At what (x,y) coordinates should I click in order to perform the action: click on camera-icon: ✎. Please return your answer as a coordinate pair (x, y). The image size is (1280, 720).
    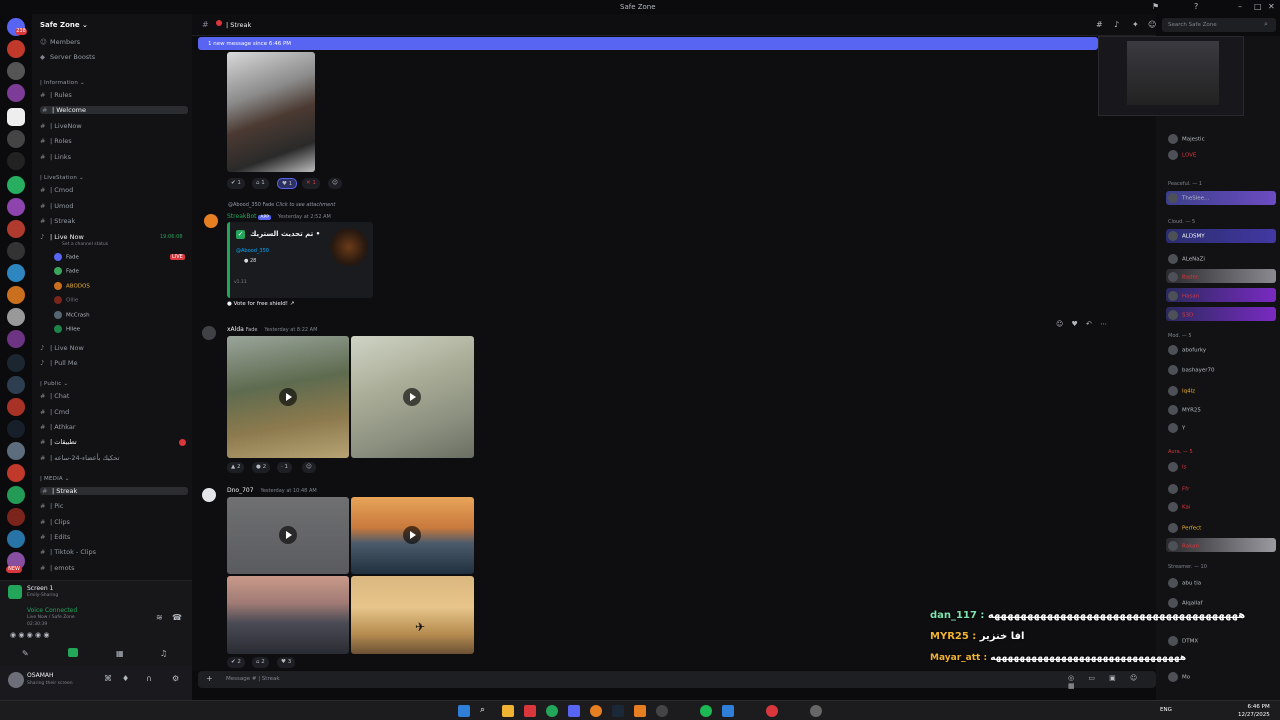
    Looking at the image, I should click on (25, 653).